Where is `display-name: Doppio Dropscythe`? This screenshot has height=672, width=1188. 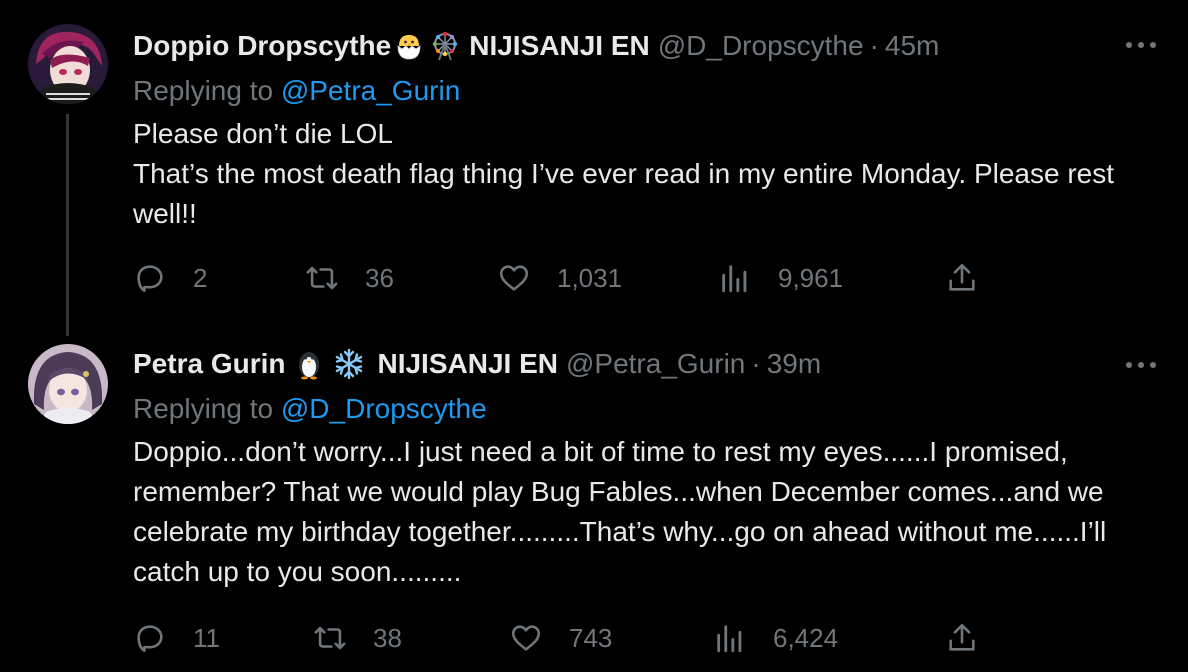
display-name: Doppio Dropscythe is located at coordinates (262, 46).